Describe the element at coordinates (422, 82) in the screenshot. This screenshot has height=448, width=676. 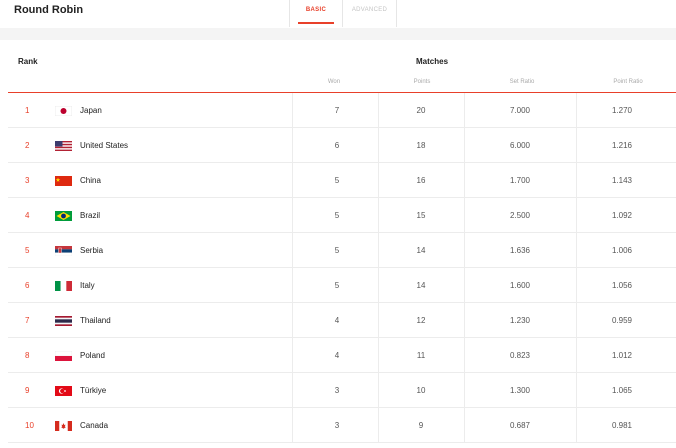
I see `points-column-header: Points` at that location.